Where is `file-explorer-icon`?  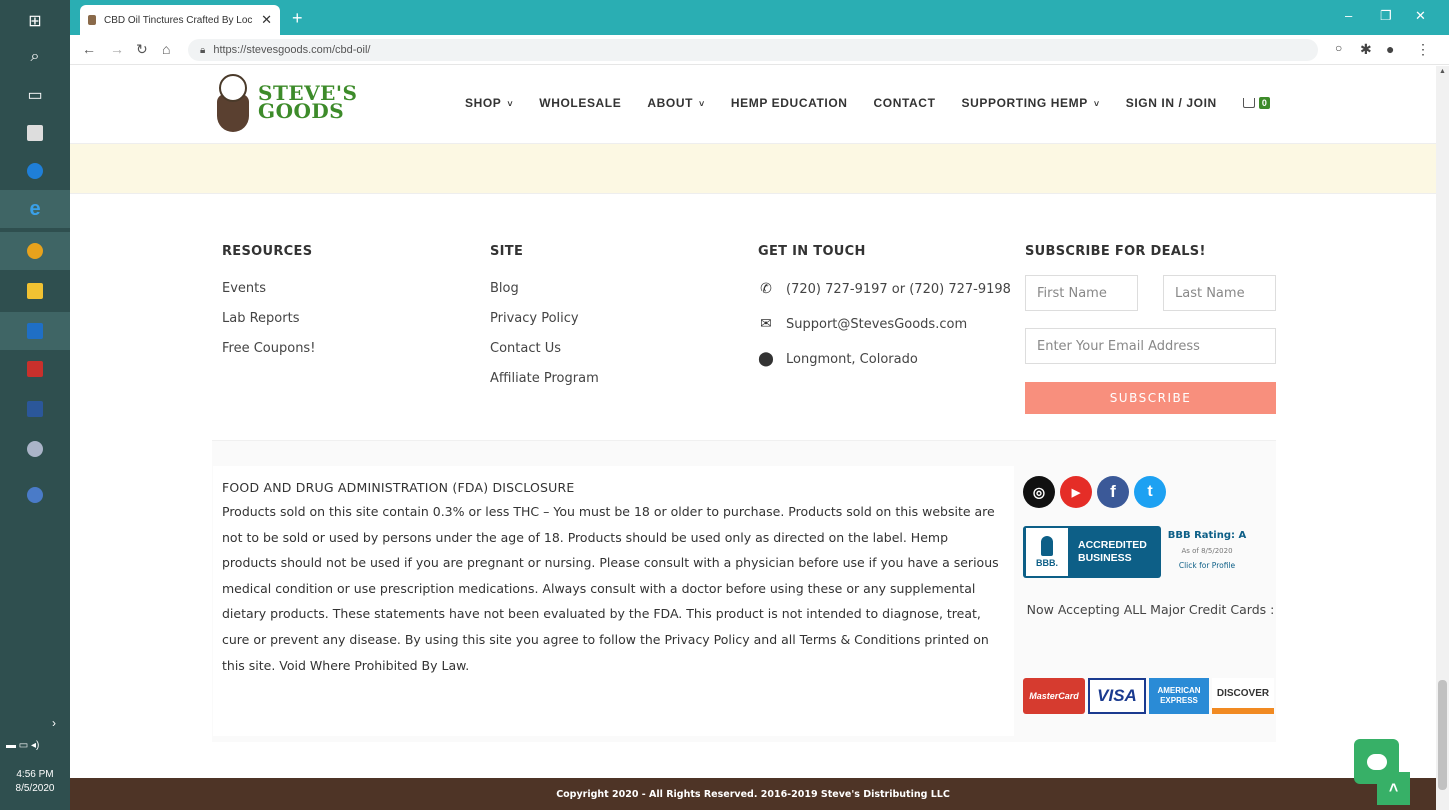
file-explorer-icon is located at coordinates (35, 291).